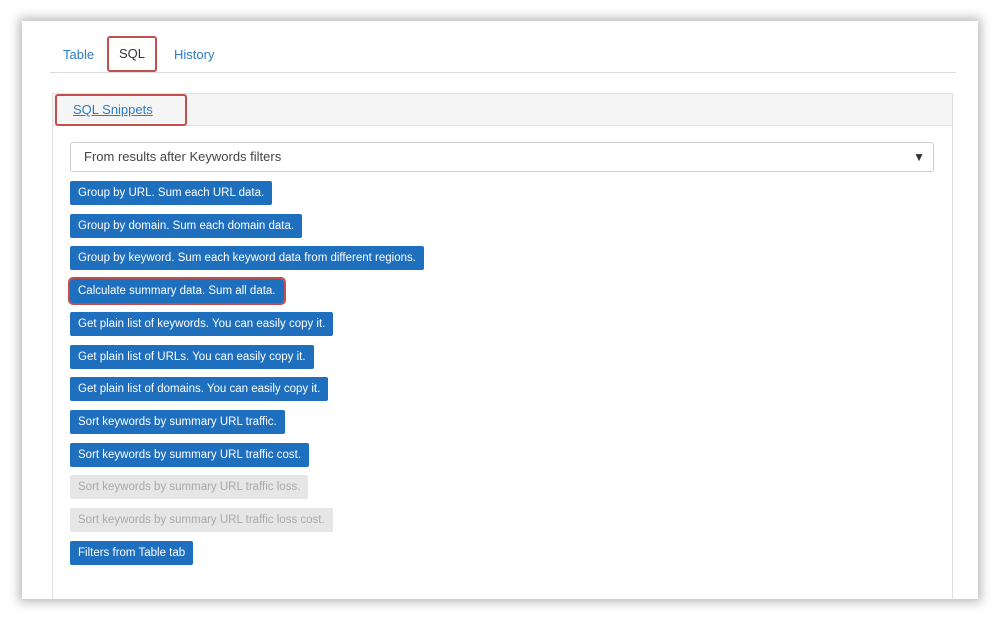 The height and width of the screenshot is (621, 1000). I want to click on tab-history: History, so click(194, 54).